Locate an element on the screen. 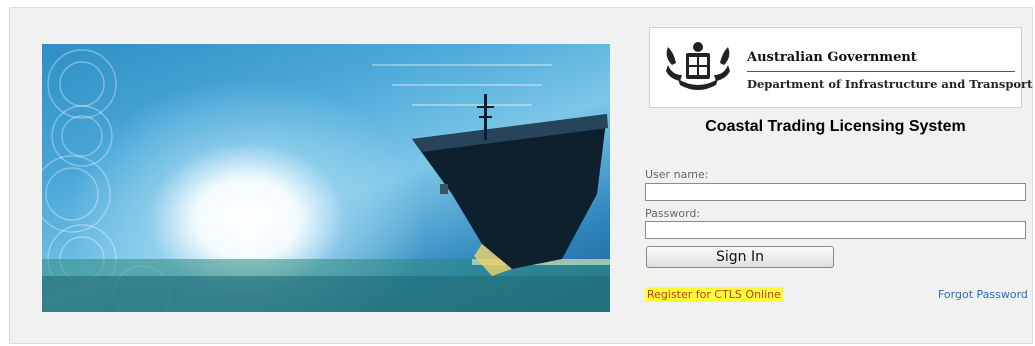  password-input is located at coordinates (835, 230).